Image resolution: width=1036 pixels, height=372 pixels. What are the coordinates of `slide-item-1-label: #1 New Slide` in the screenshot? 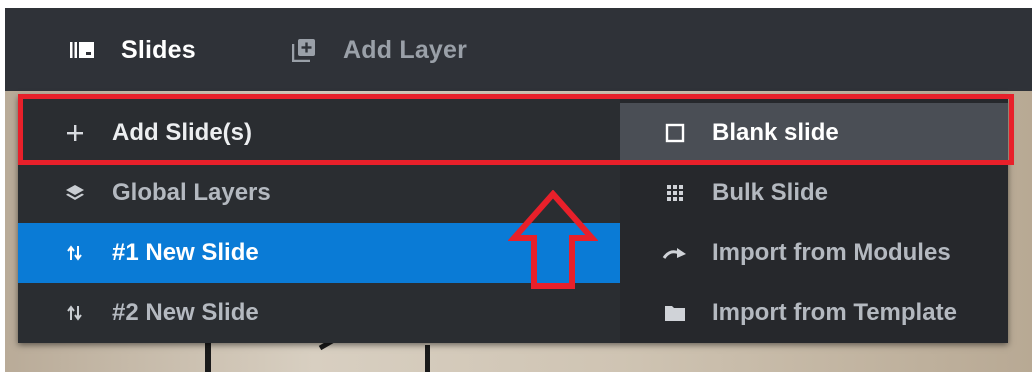 It's located at (185, 252).